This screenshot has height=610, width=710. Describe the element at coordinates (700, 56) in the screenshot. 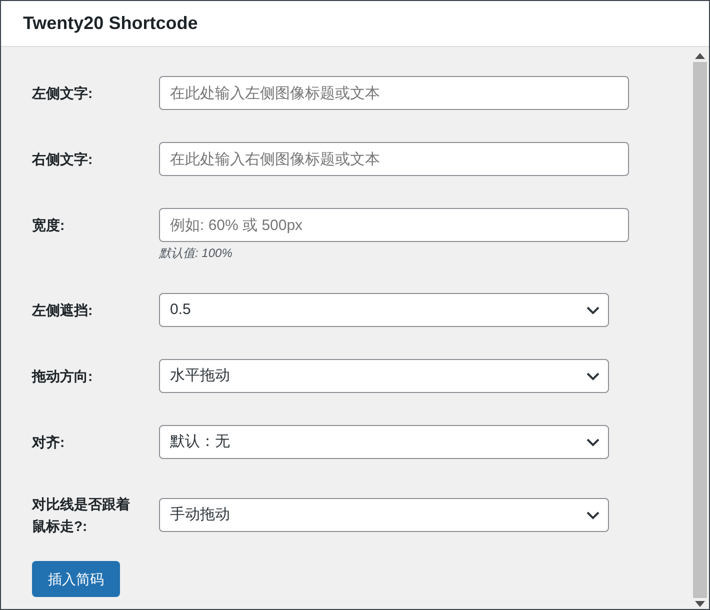

I see `scroll-up-icon` at that location.